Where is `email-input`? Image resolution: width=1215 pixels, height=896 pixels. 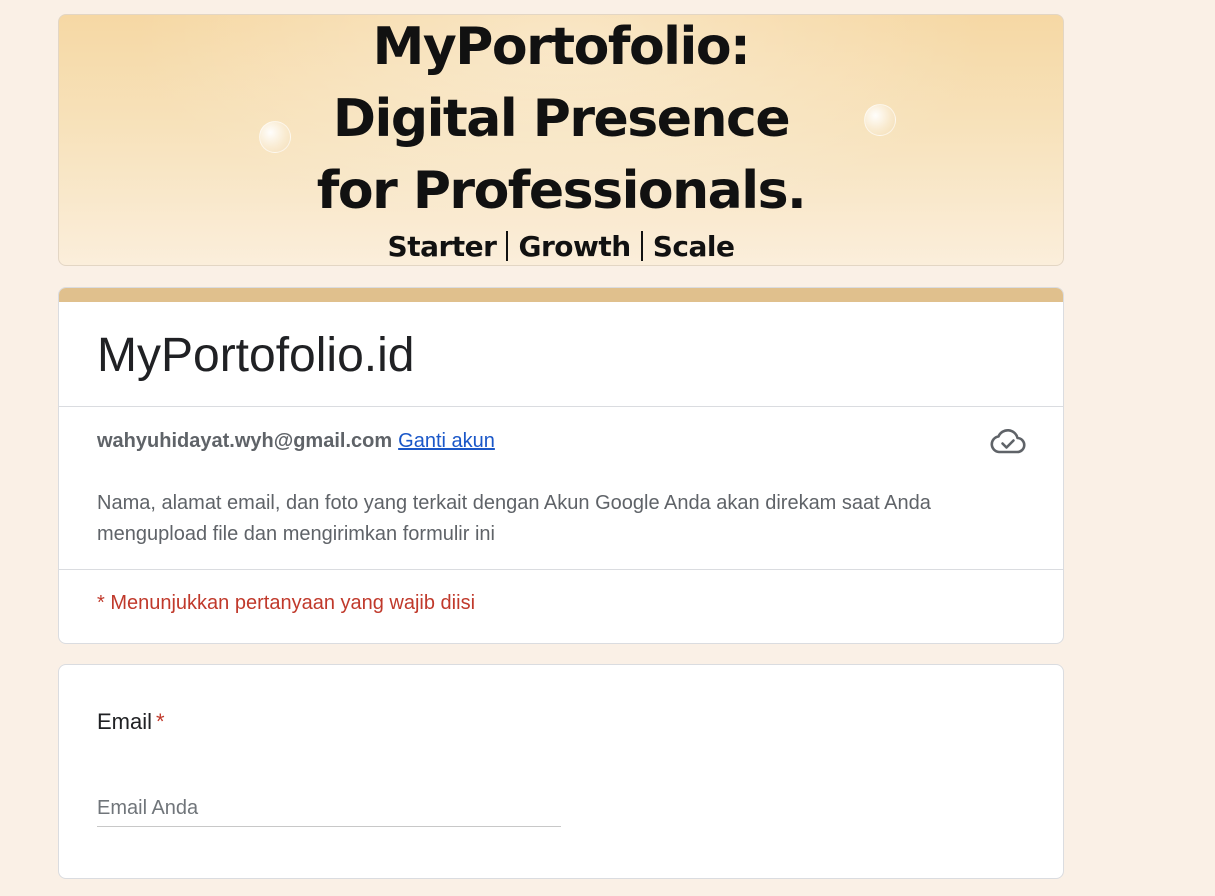 email-input is located at coordinates (329, 809).